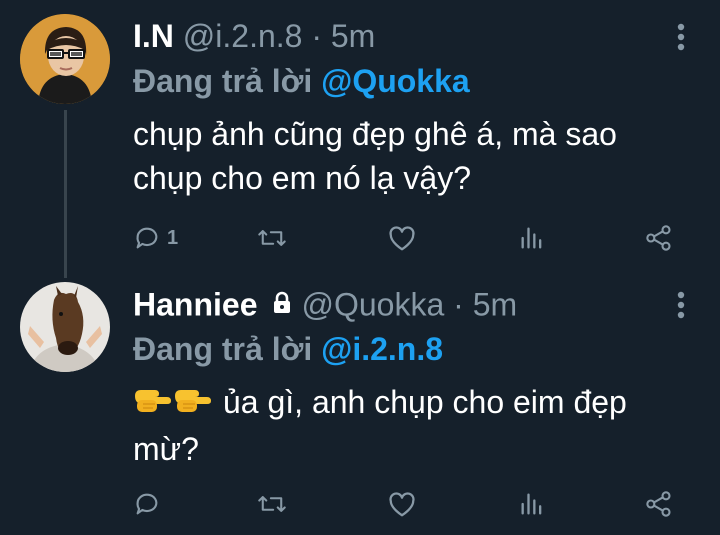 This screenshot has height=535, width=720. I want to click on tweet-text-content: ủa gì, anh chụp cho eim đẹp, so click(425, 402).